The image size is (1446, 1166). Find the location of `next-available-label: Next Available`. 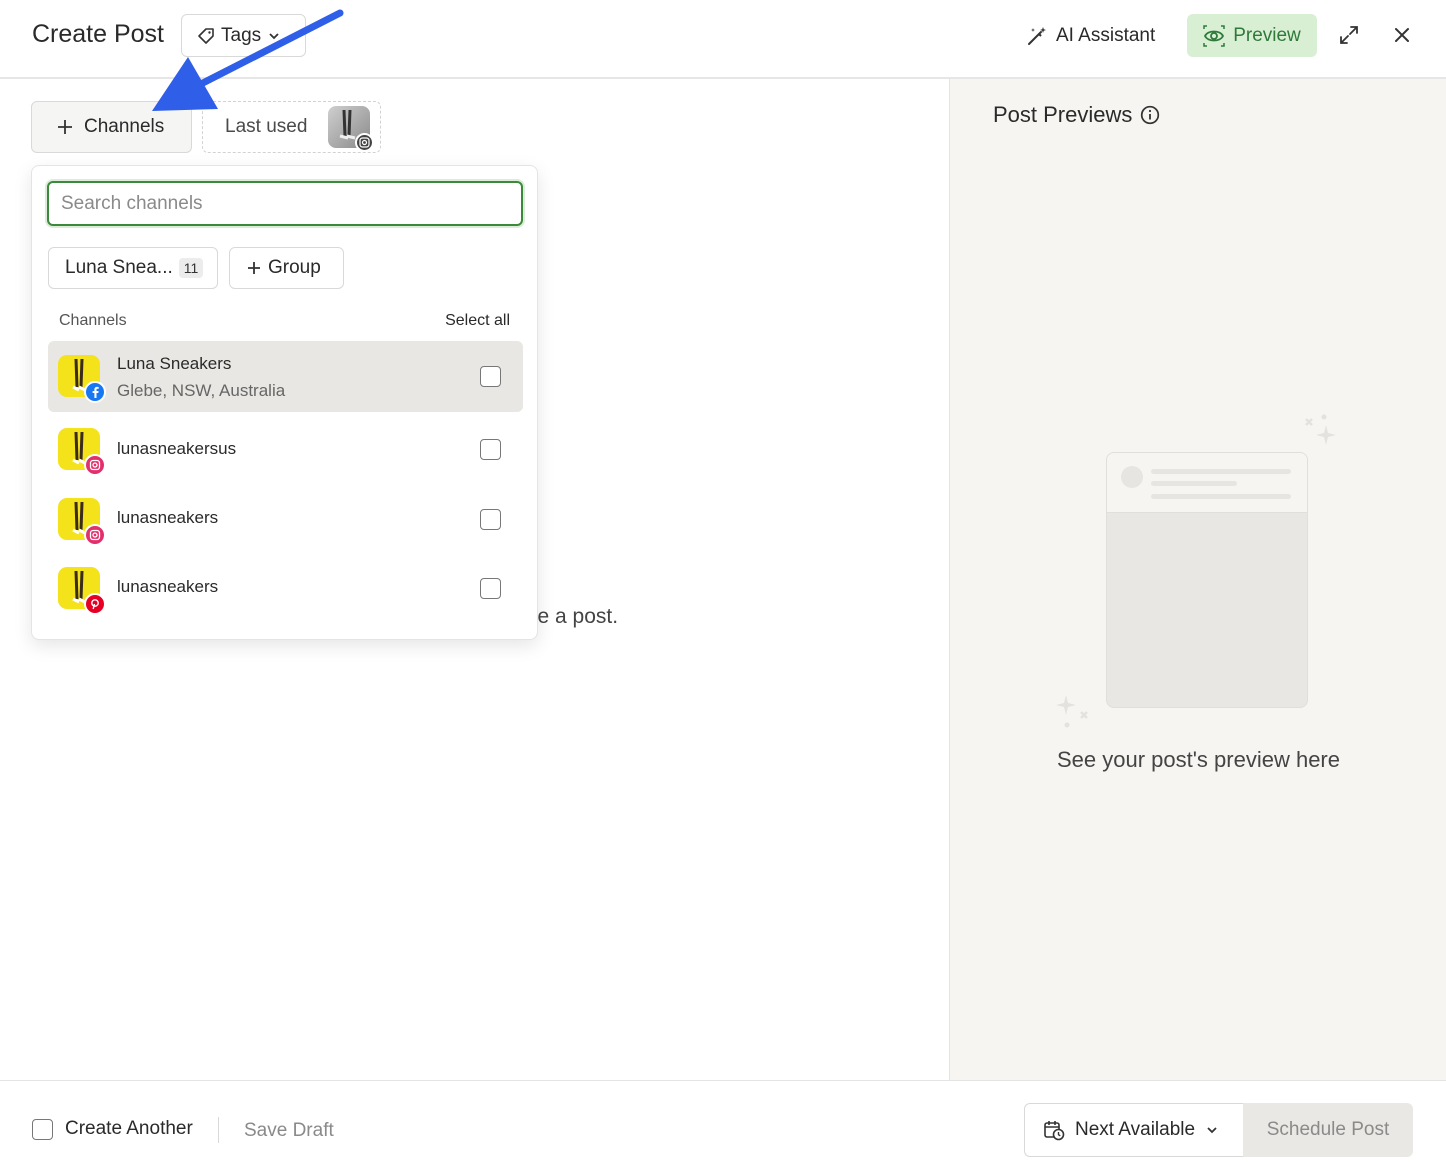

next-available-label: Next Available is located at coordinates (1135, 1129).